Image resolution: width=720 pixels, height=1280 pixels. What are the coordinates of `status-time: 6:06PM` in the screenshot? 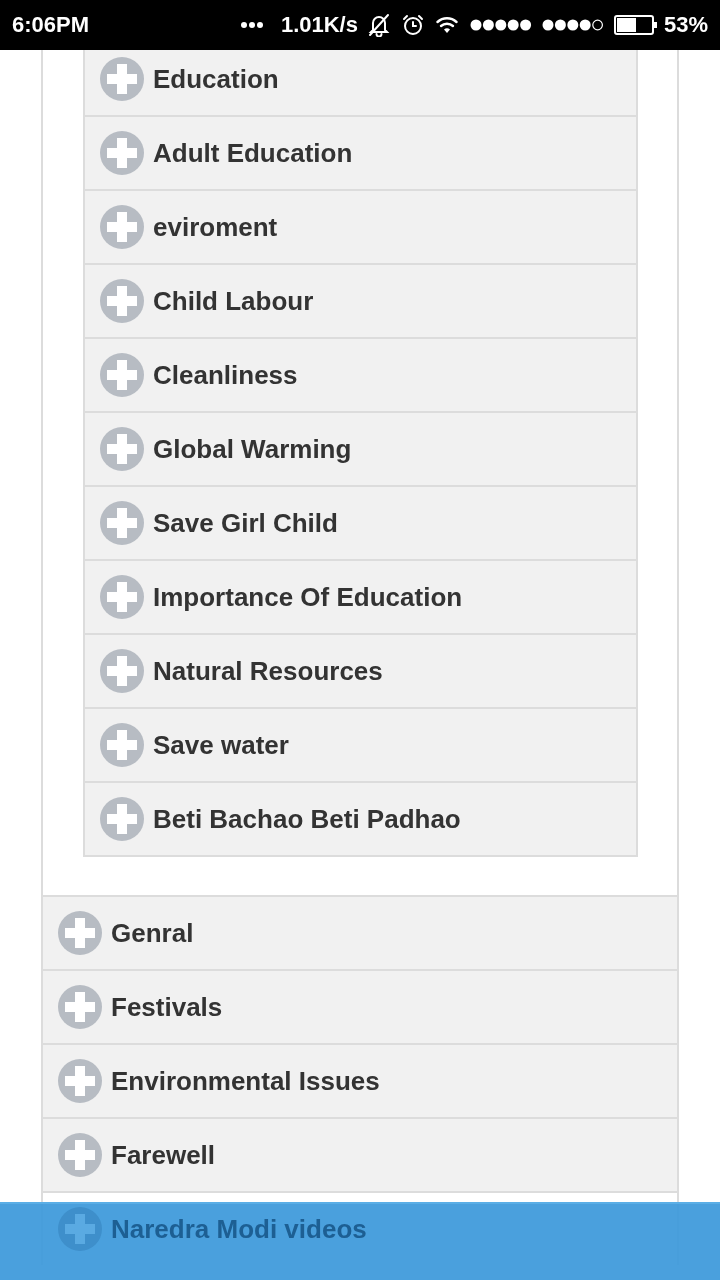 It's located at (51, 25).